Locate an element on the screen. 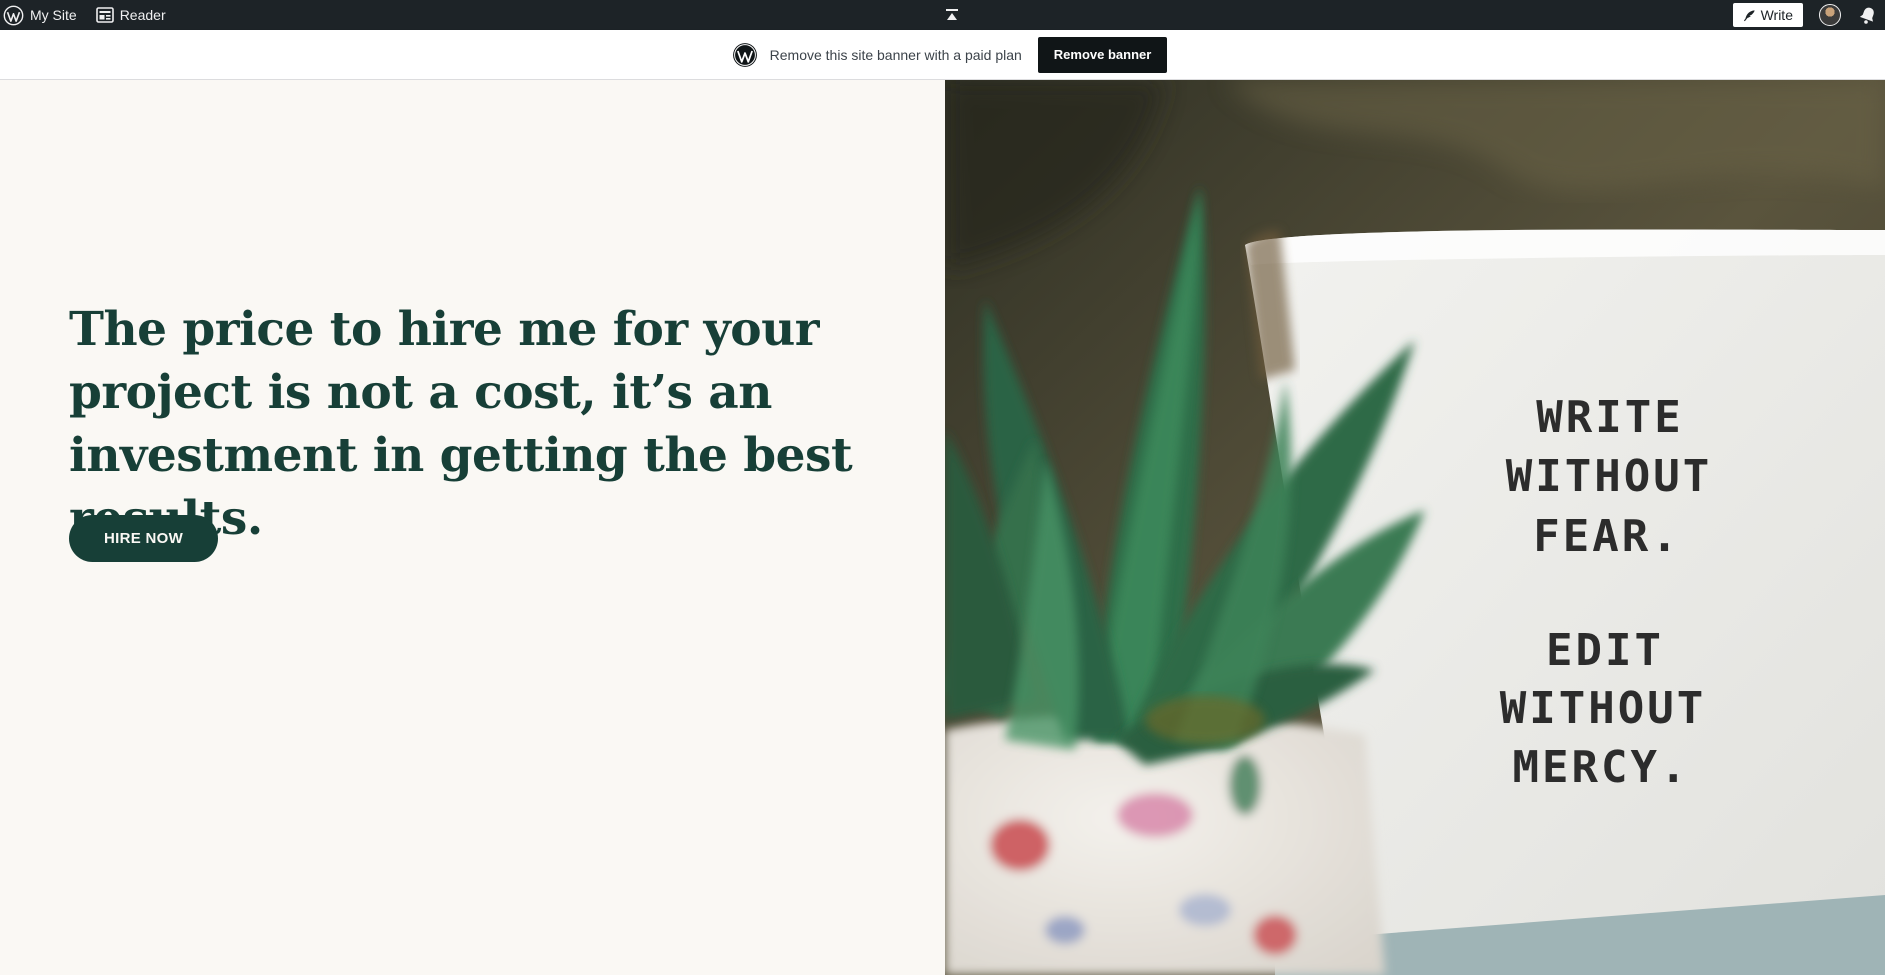  sign-line-5: WITHOUT is located at coordinates (1603, 708).